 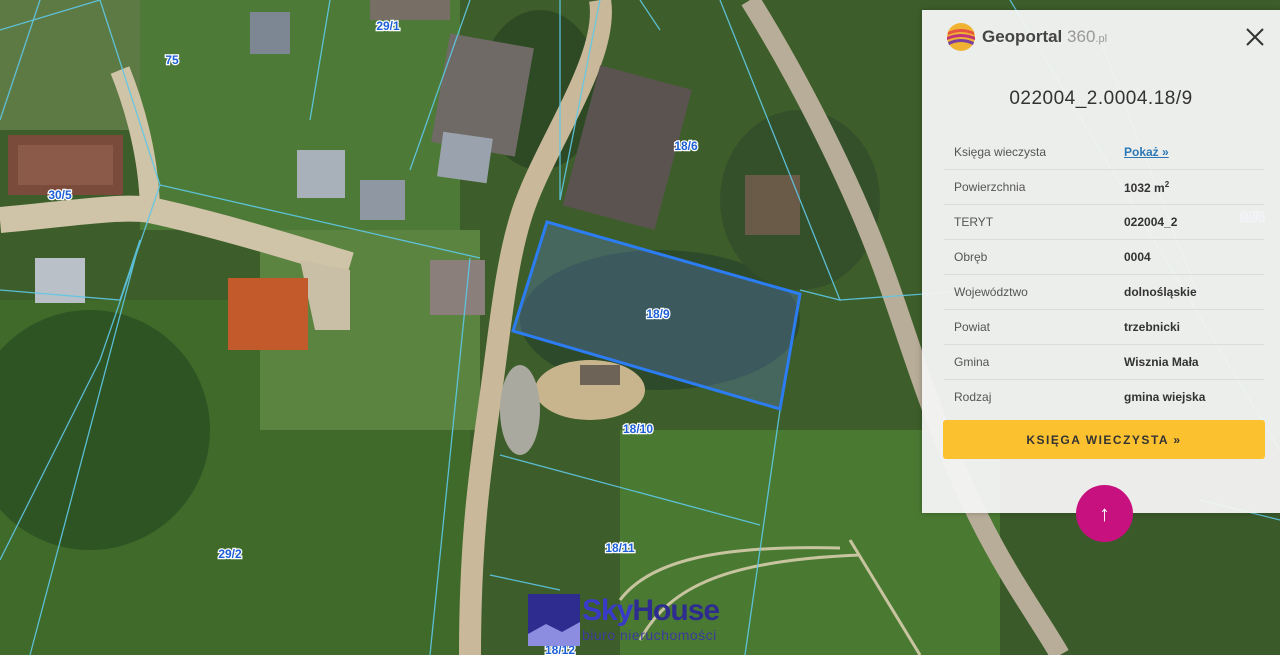 I want to click on show-land-registry-link: Pokaż », so click(x=1146, y=152).